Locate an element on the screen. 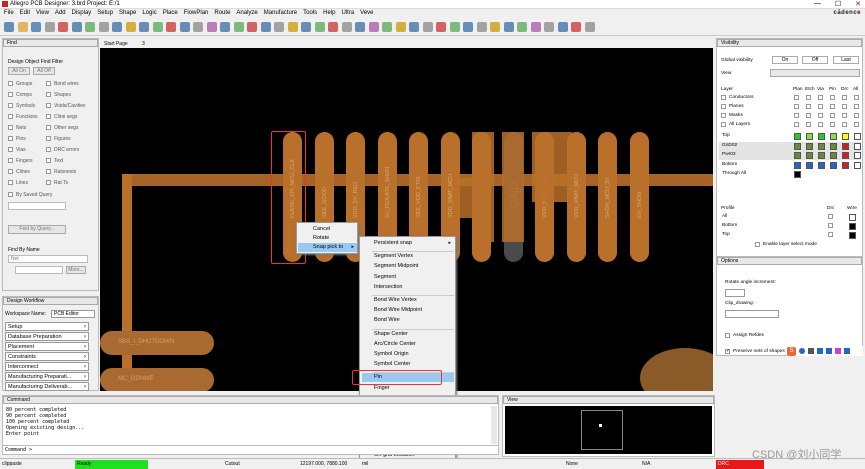 This screenshot has width=865, height=469. menu-cancel: Cancel is located at coordinates (321, 229).